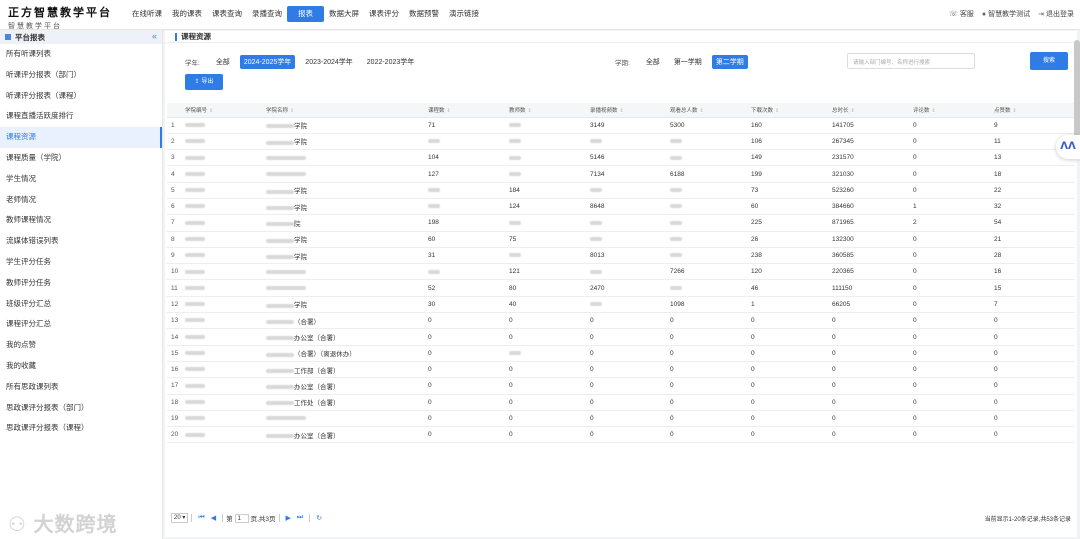  What do you see at coordinates (961, 14) in the screenshot?
I see `service-link: ☏ 客服` at bounding box center [961, 14].